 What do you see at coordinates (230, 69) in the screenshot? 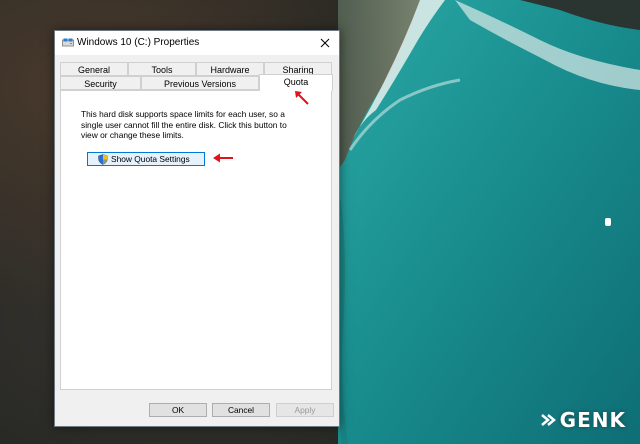
I see `tab-hardware: Hardware` at bounding box center [230, 69].